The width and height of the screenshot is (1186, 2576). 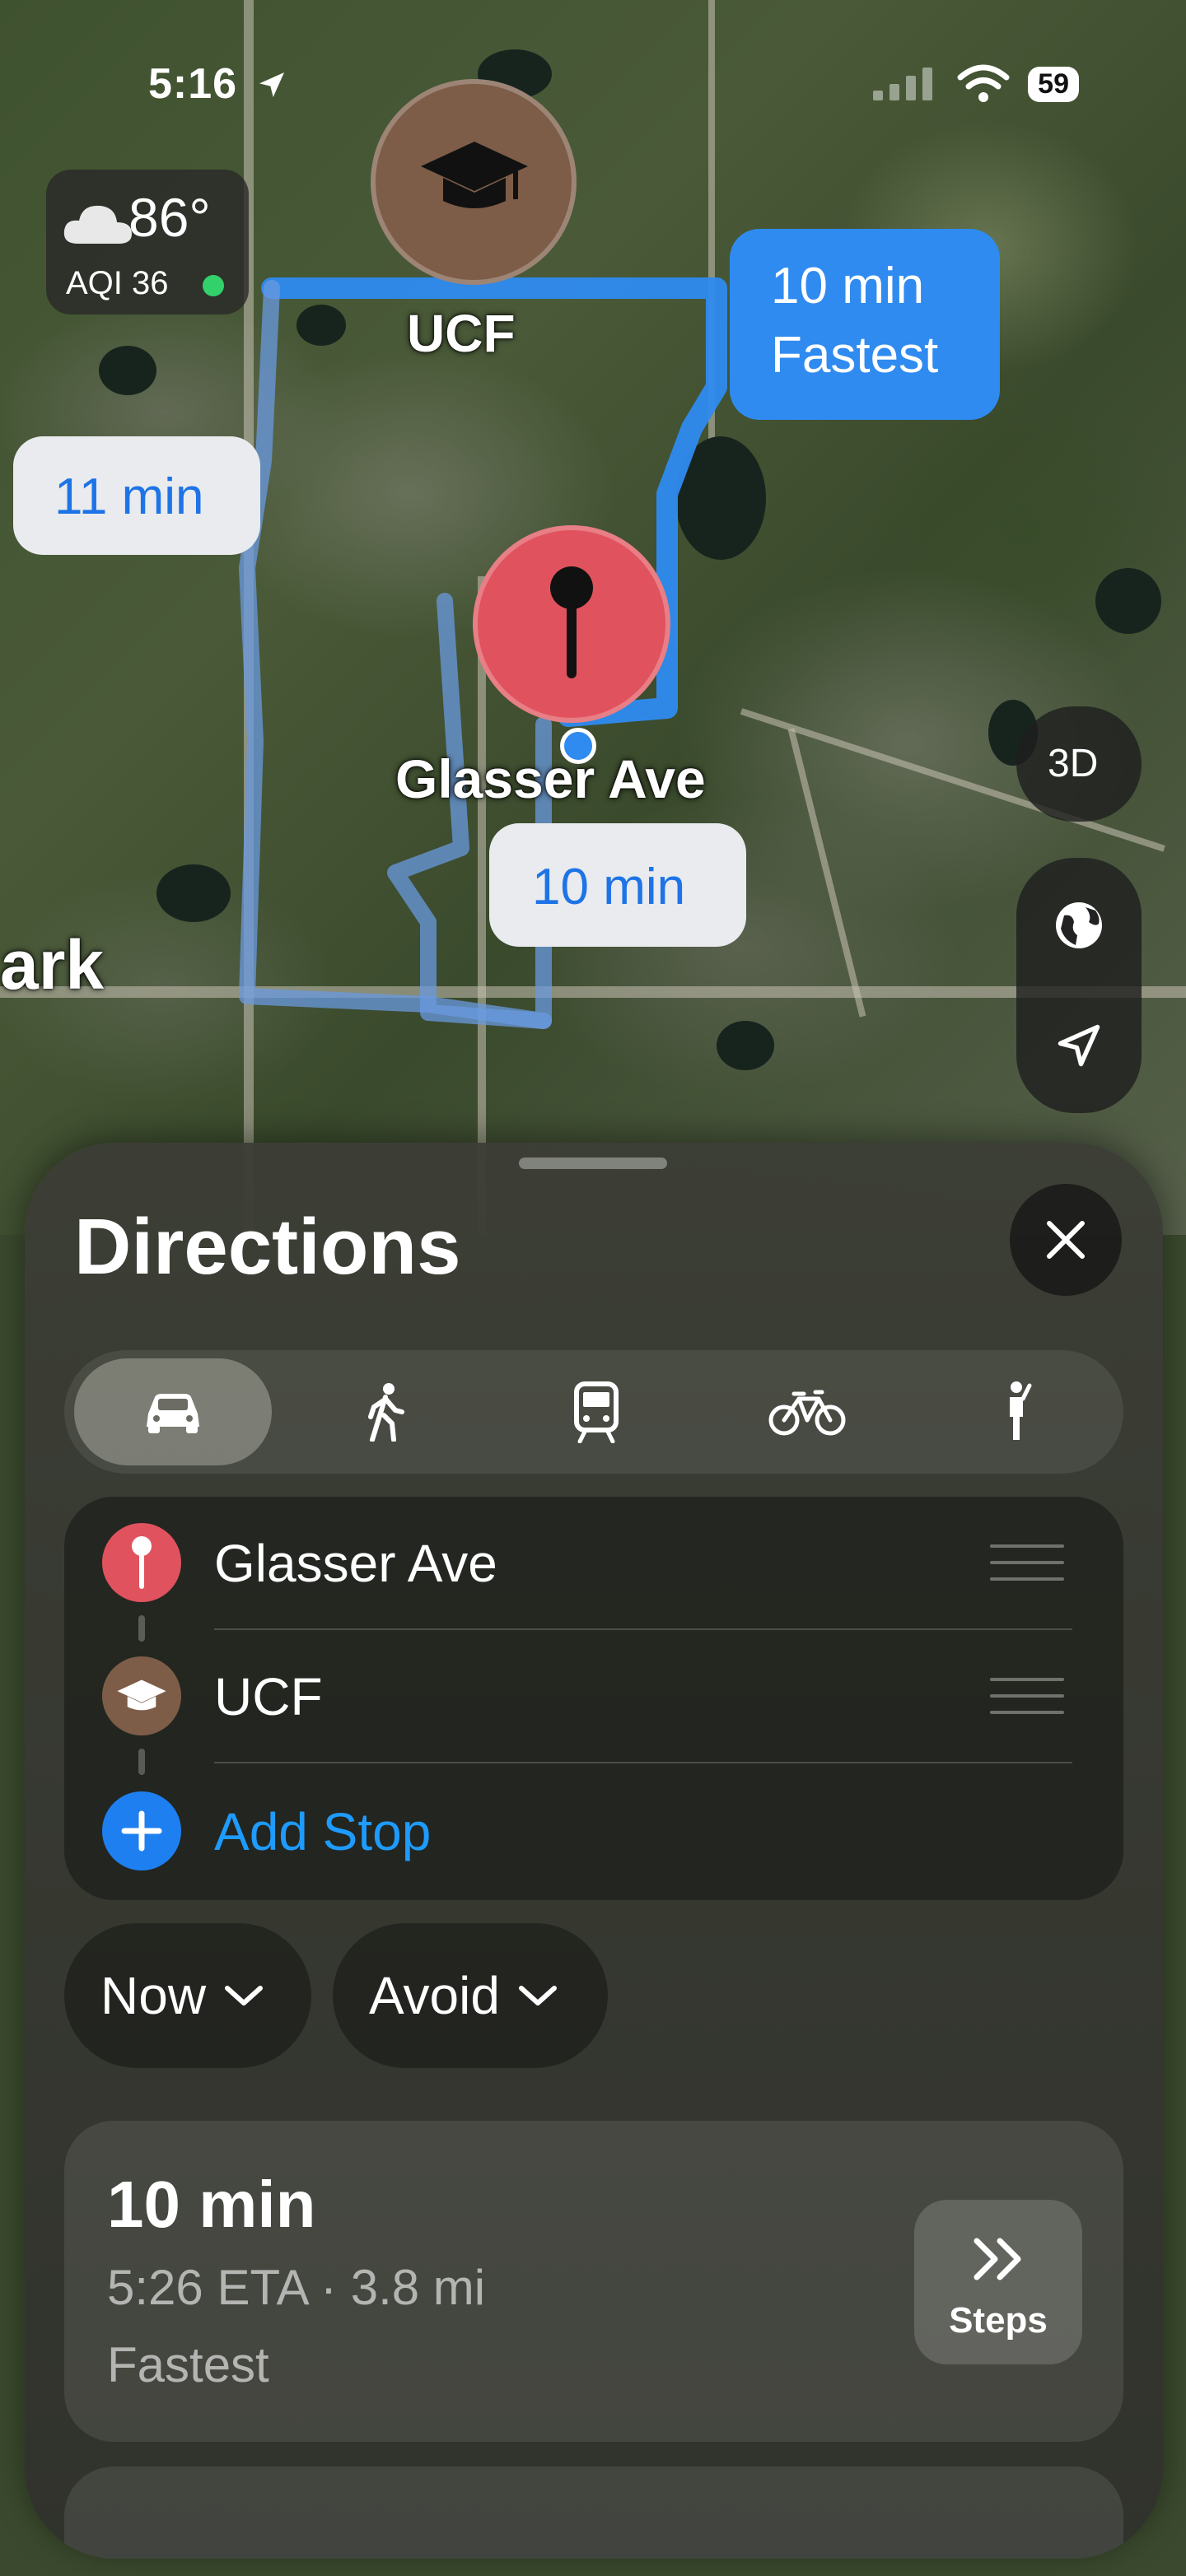 What do you see at coordinates (218, 84) in the screenshot?
I see `status-time: 5:16` at bounding box center [218, 84].